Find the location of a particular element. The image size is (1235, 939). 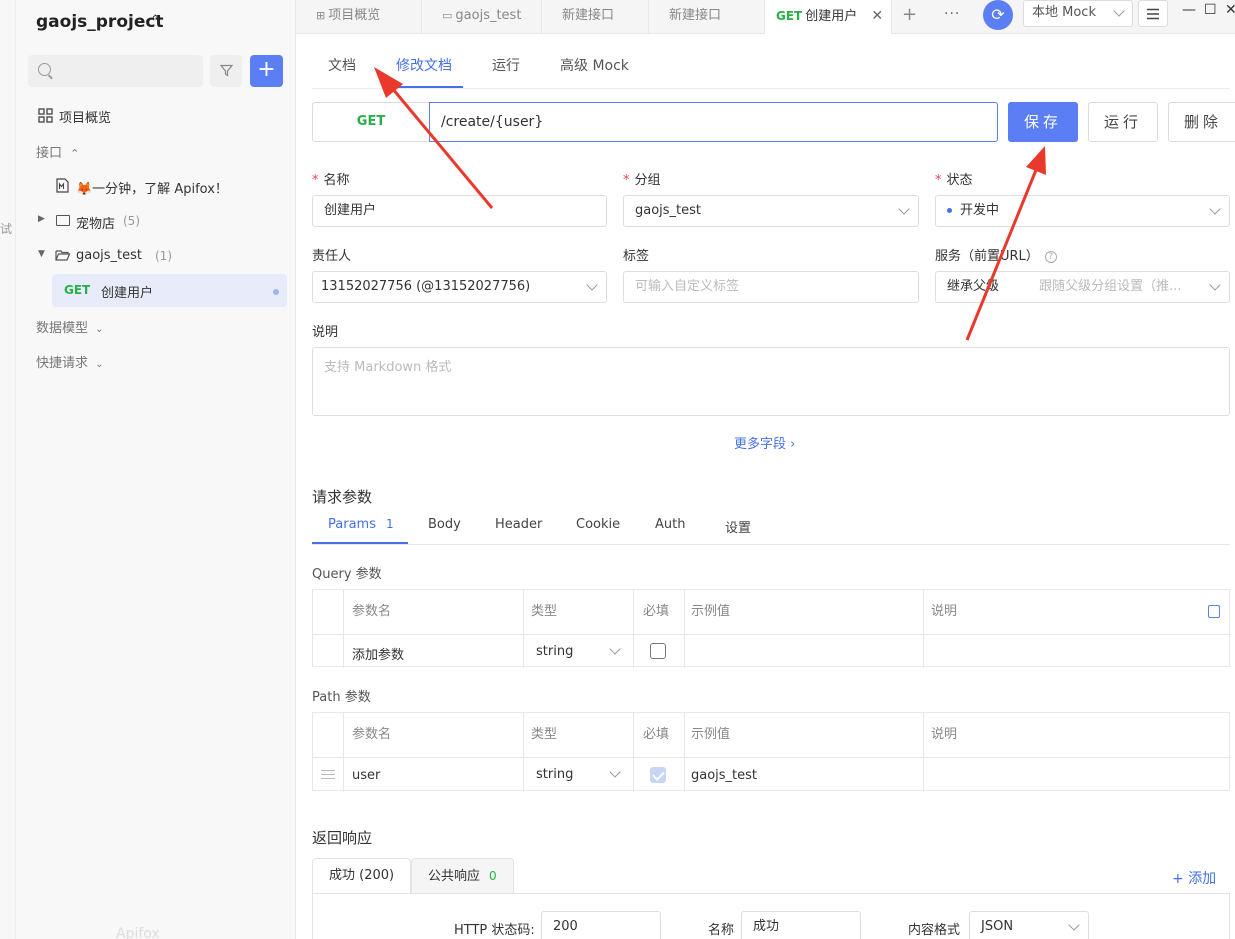

tags-input: 可输入自定义标签 is located at coordinates (771, 287).